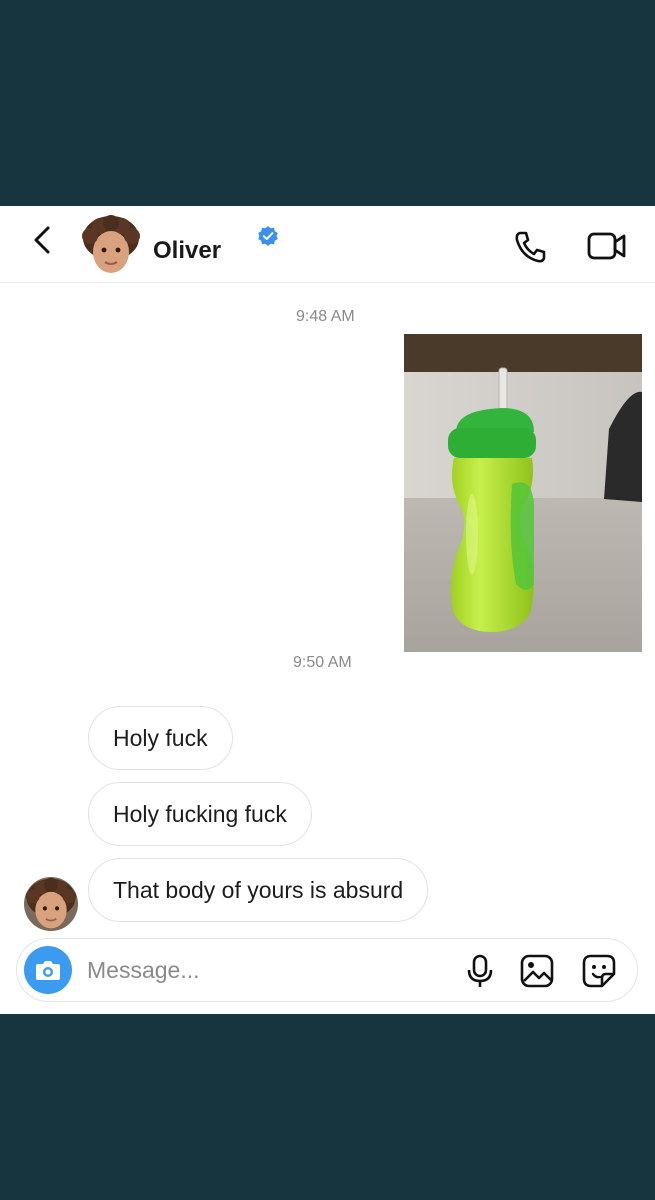  What do you see at coordinates (327, 244) in the screenshot?
I see `chat-header: Oliver` at bounding box center [327, 244].